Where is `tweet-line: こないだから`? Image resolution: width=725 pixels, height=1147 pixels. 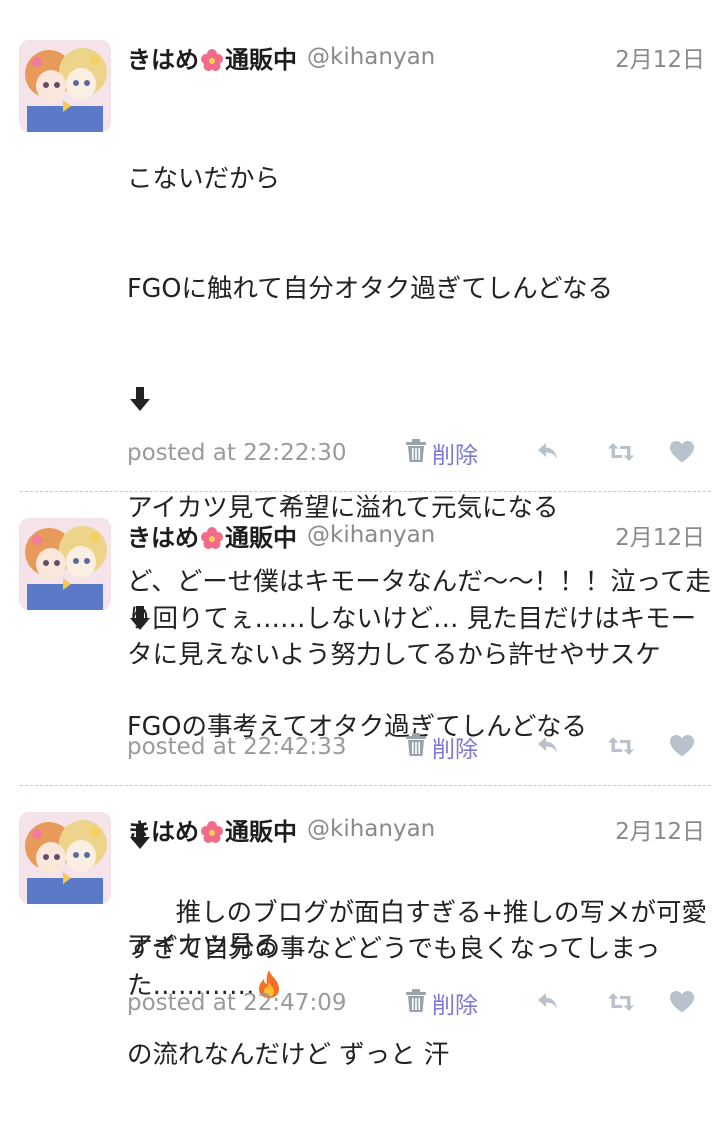
tweet-line: こないだから is located at coordinates (204, 179).